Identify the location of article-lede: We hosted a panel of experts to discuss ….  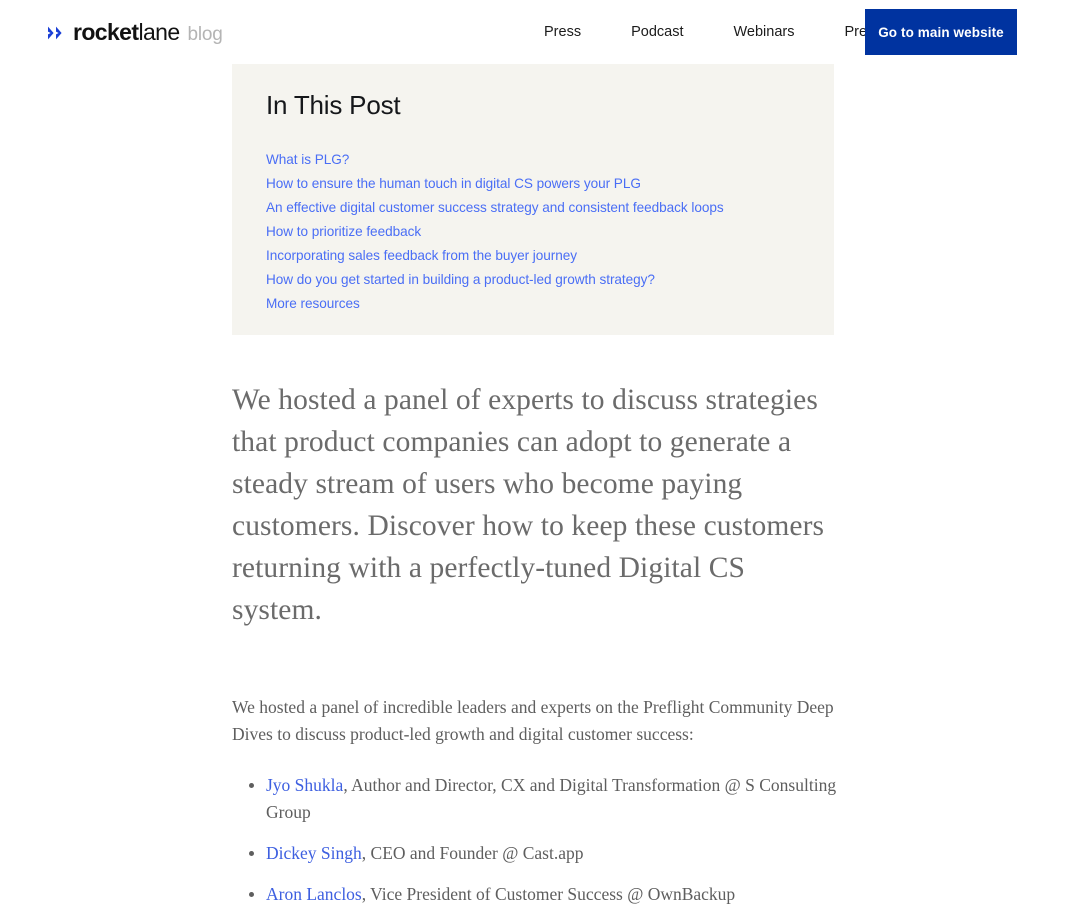
(528, 505).